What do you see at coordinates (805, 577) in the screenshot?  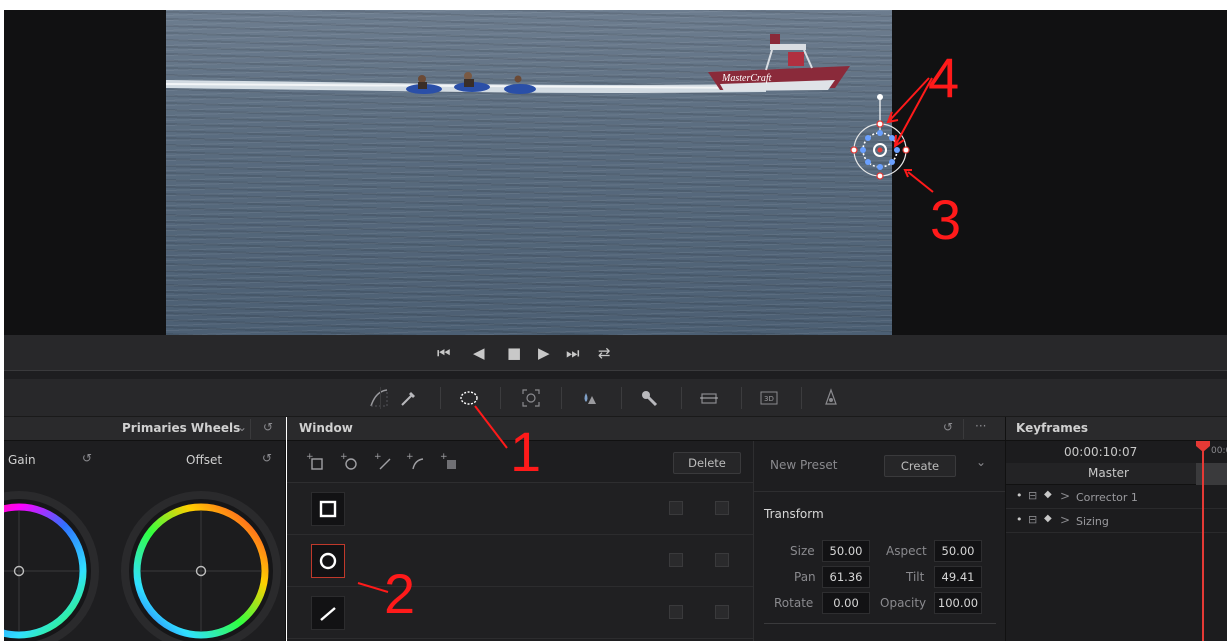 I see `pan-label: Pan` at bounding box center [805, 577].